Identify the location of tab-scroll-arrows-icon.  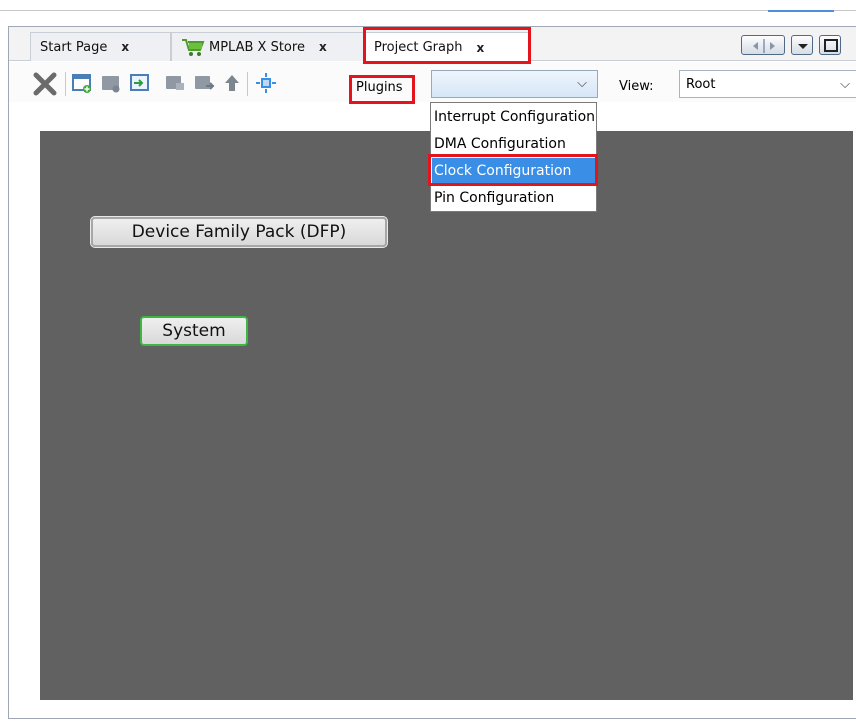
(764, 46).